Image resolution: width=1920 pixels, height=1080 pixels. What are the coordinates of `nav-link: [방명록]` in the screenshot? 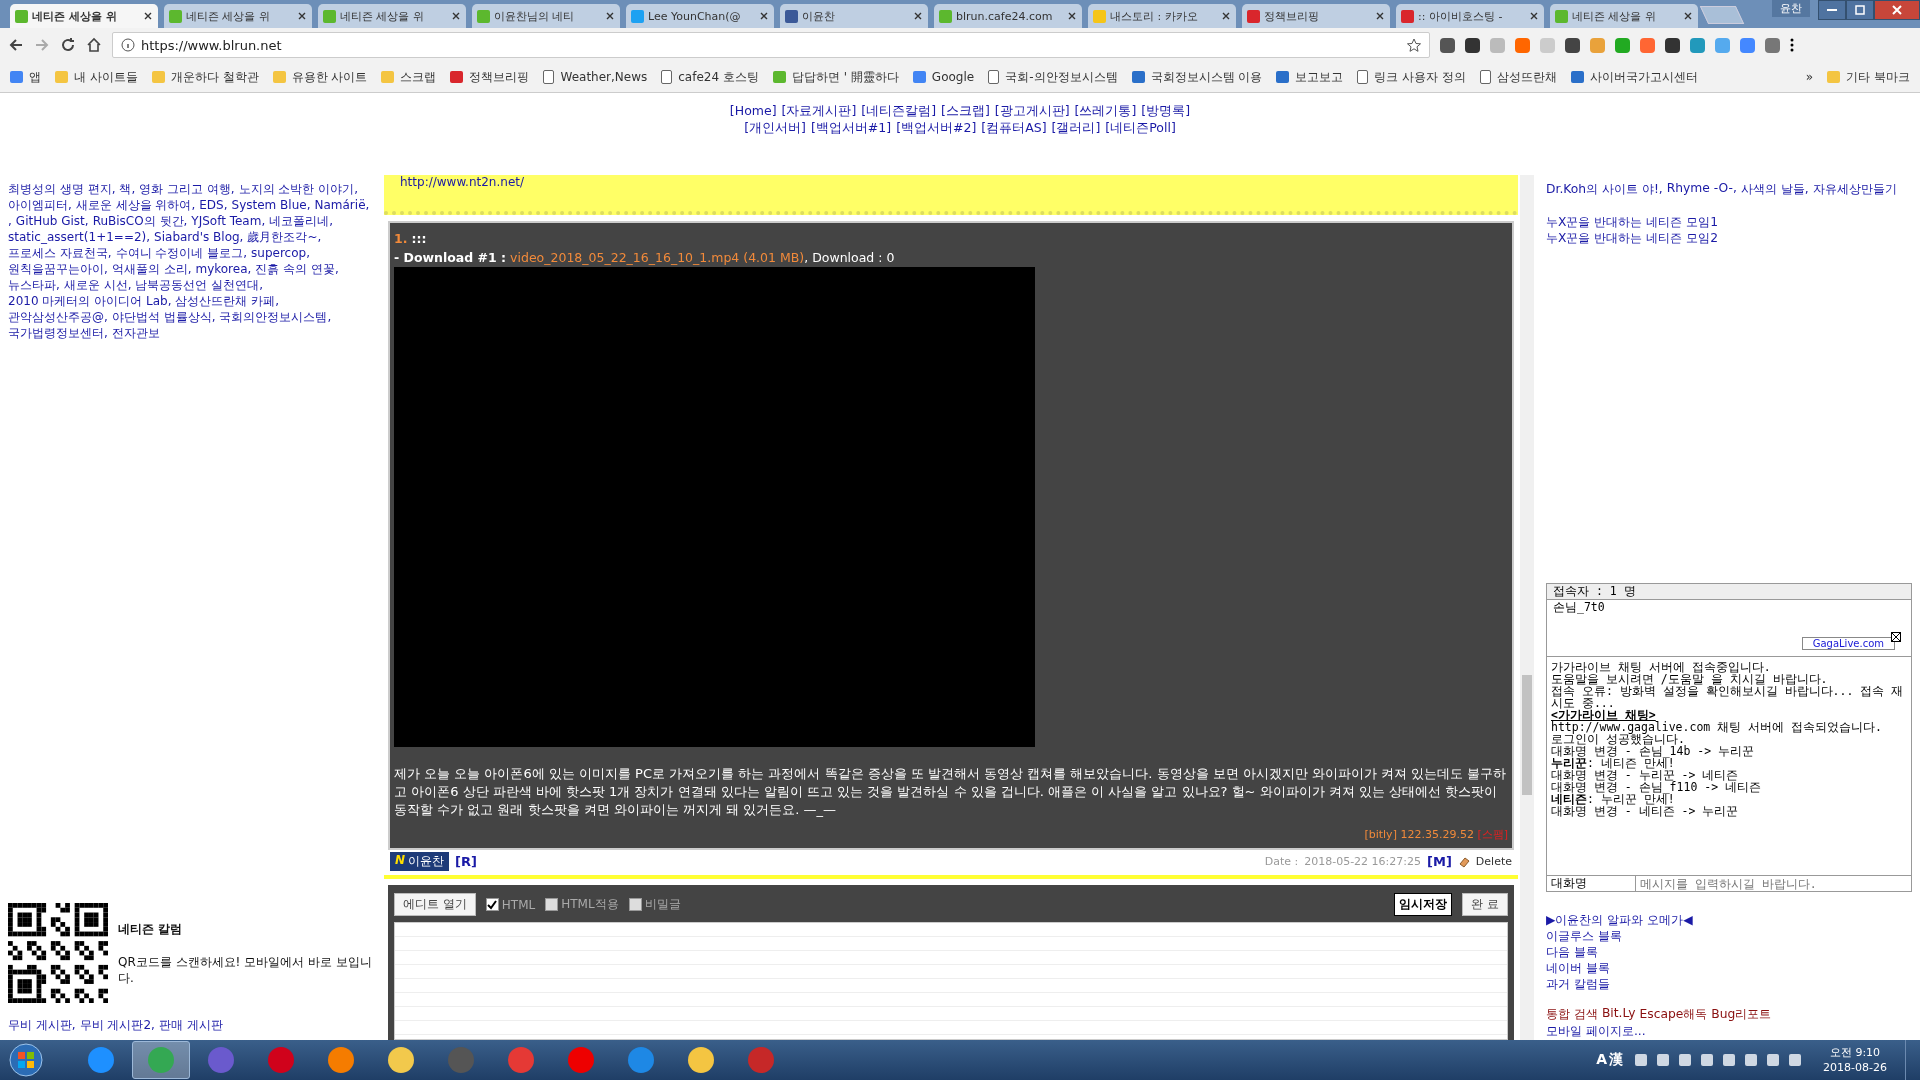 It's located at (1166, 111).